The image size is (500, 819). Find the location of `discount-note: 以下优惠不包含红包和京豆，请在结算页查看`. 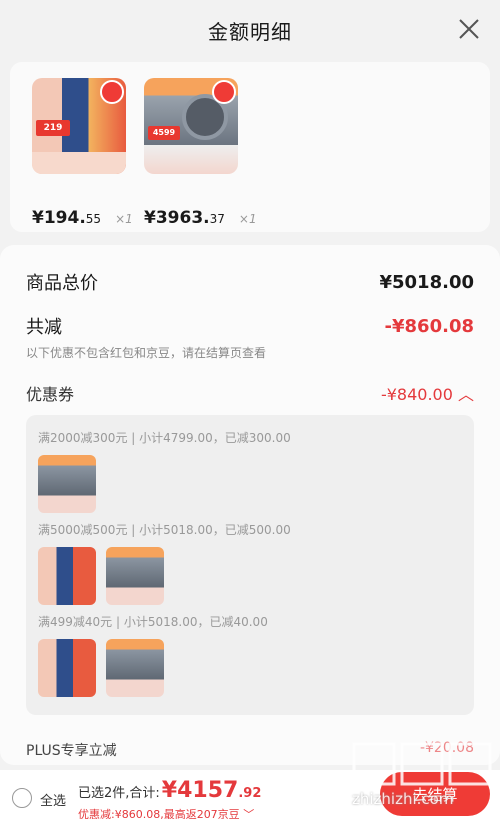

discount-note: 以下优惠不包含红包和京豆，请在结算页查看 is located at coordinates (146, 353).